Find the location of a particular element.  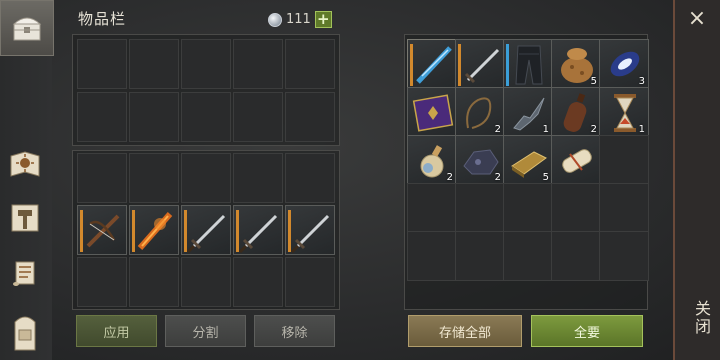

storage-slot-hourglass: 1 is located at coordinates (624, 112).